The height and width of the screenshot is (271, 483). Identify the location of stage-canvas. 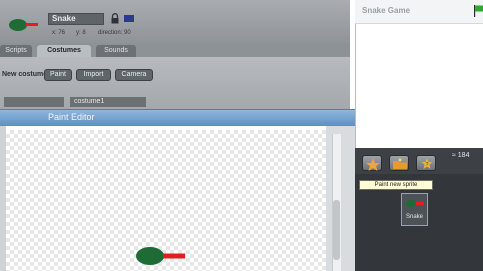
(419, 86).